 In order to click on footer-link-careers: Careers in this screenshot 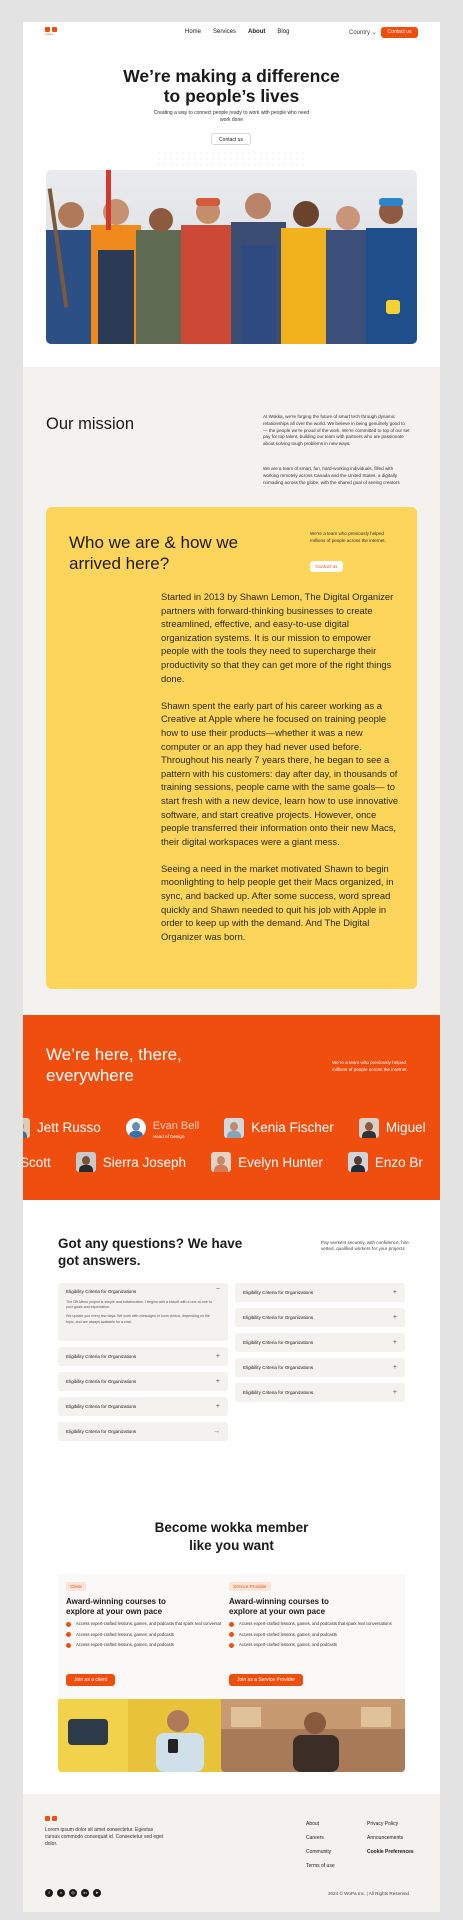, I will do `click(320, 1838)`.